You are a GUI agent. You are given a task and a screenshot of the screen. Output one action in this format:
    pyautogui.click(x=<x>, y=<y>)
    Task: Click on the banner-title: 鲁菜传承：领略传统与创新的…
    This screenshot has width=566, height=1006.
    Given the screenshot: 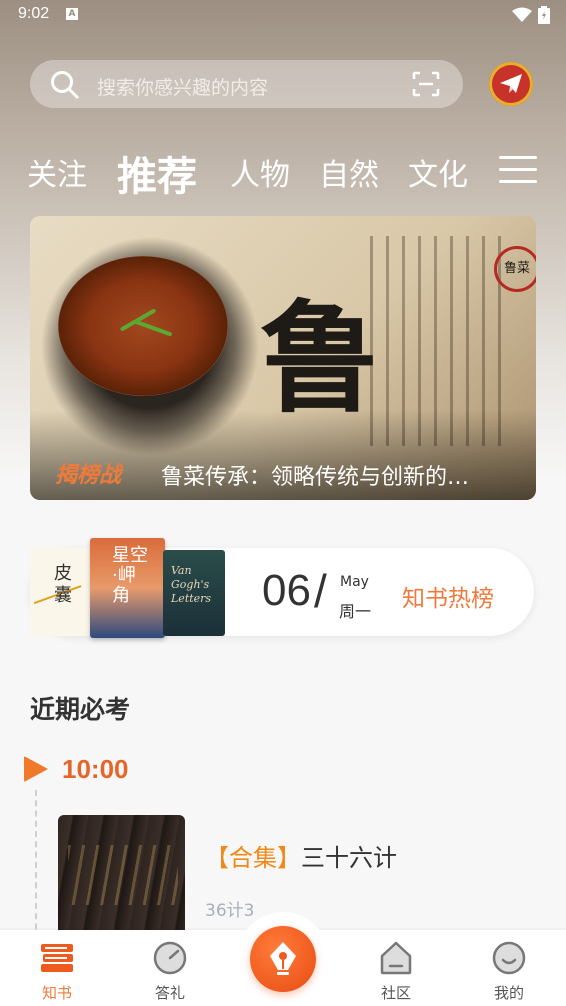 What is the action you would take?
    pyautogui.click(x=315, y=477)
    